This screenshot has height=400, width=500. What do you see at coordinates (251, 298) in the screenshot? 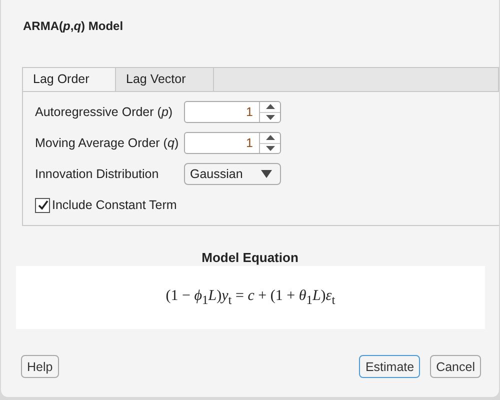
I see `model-equation: (1 − ϕ$_{1}$L)y$_{t}$ = c + (1 + θ$_{1}$L)ε$_{t}$` at bounding box center [251, 298].